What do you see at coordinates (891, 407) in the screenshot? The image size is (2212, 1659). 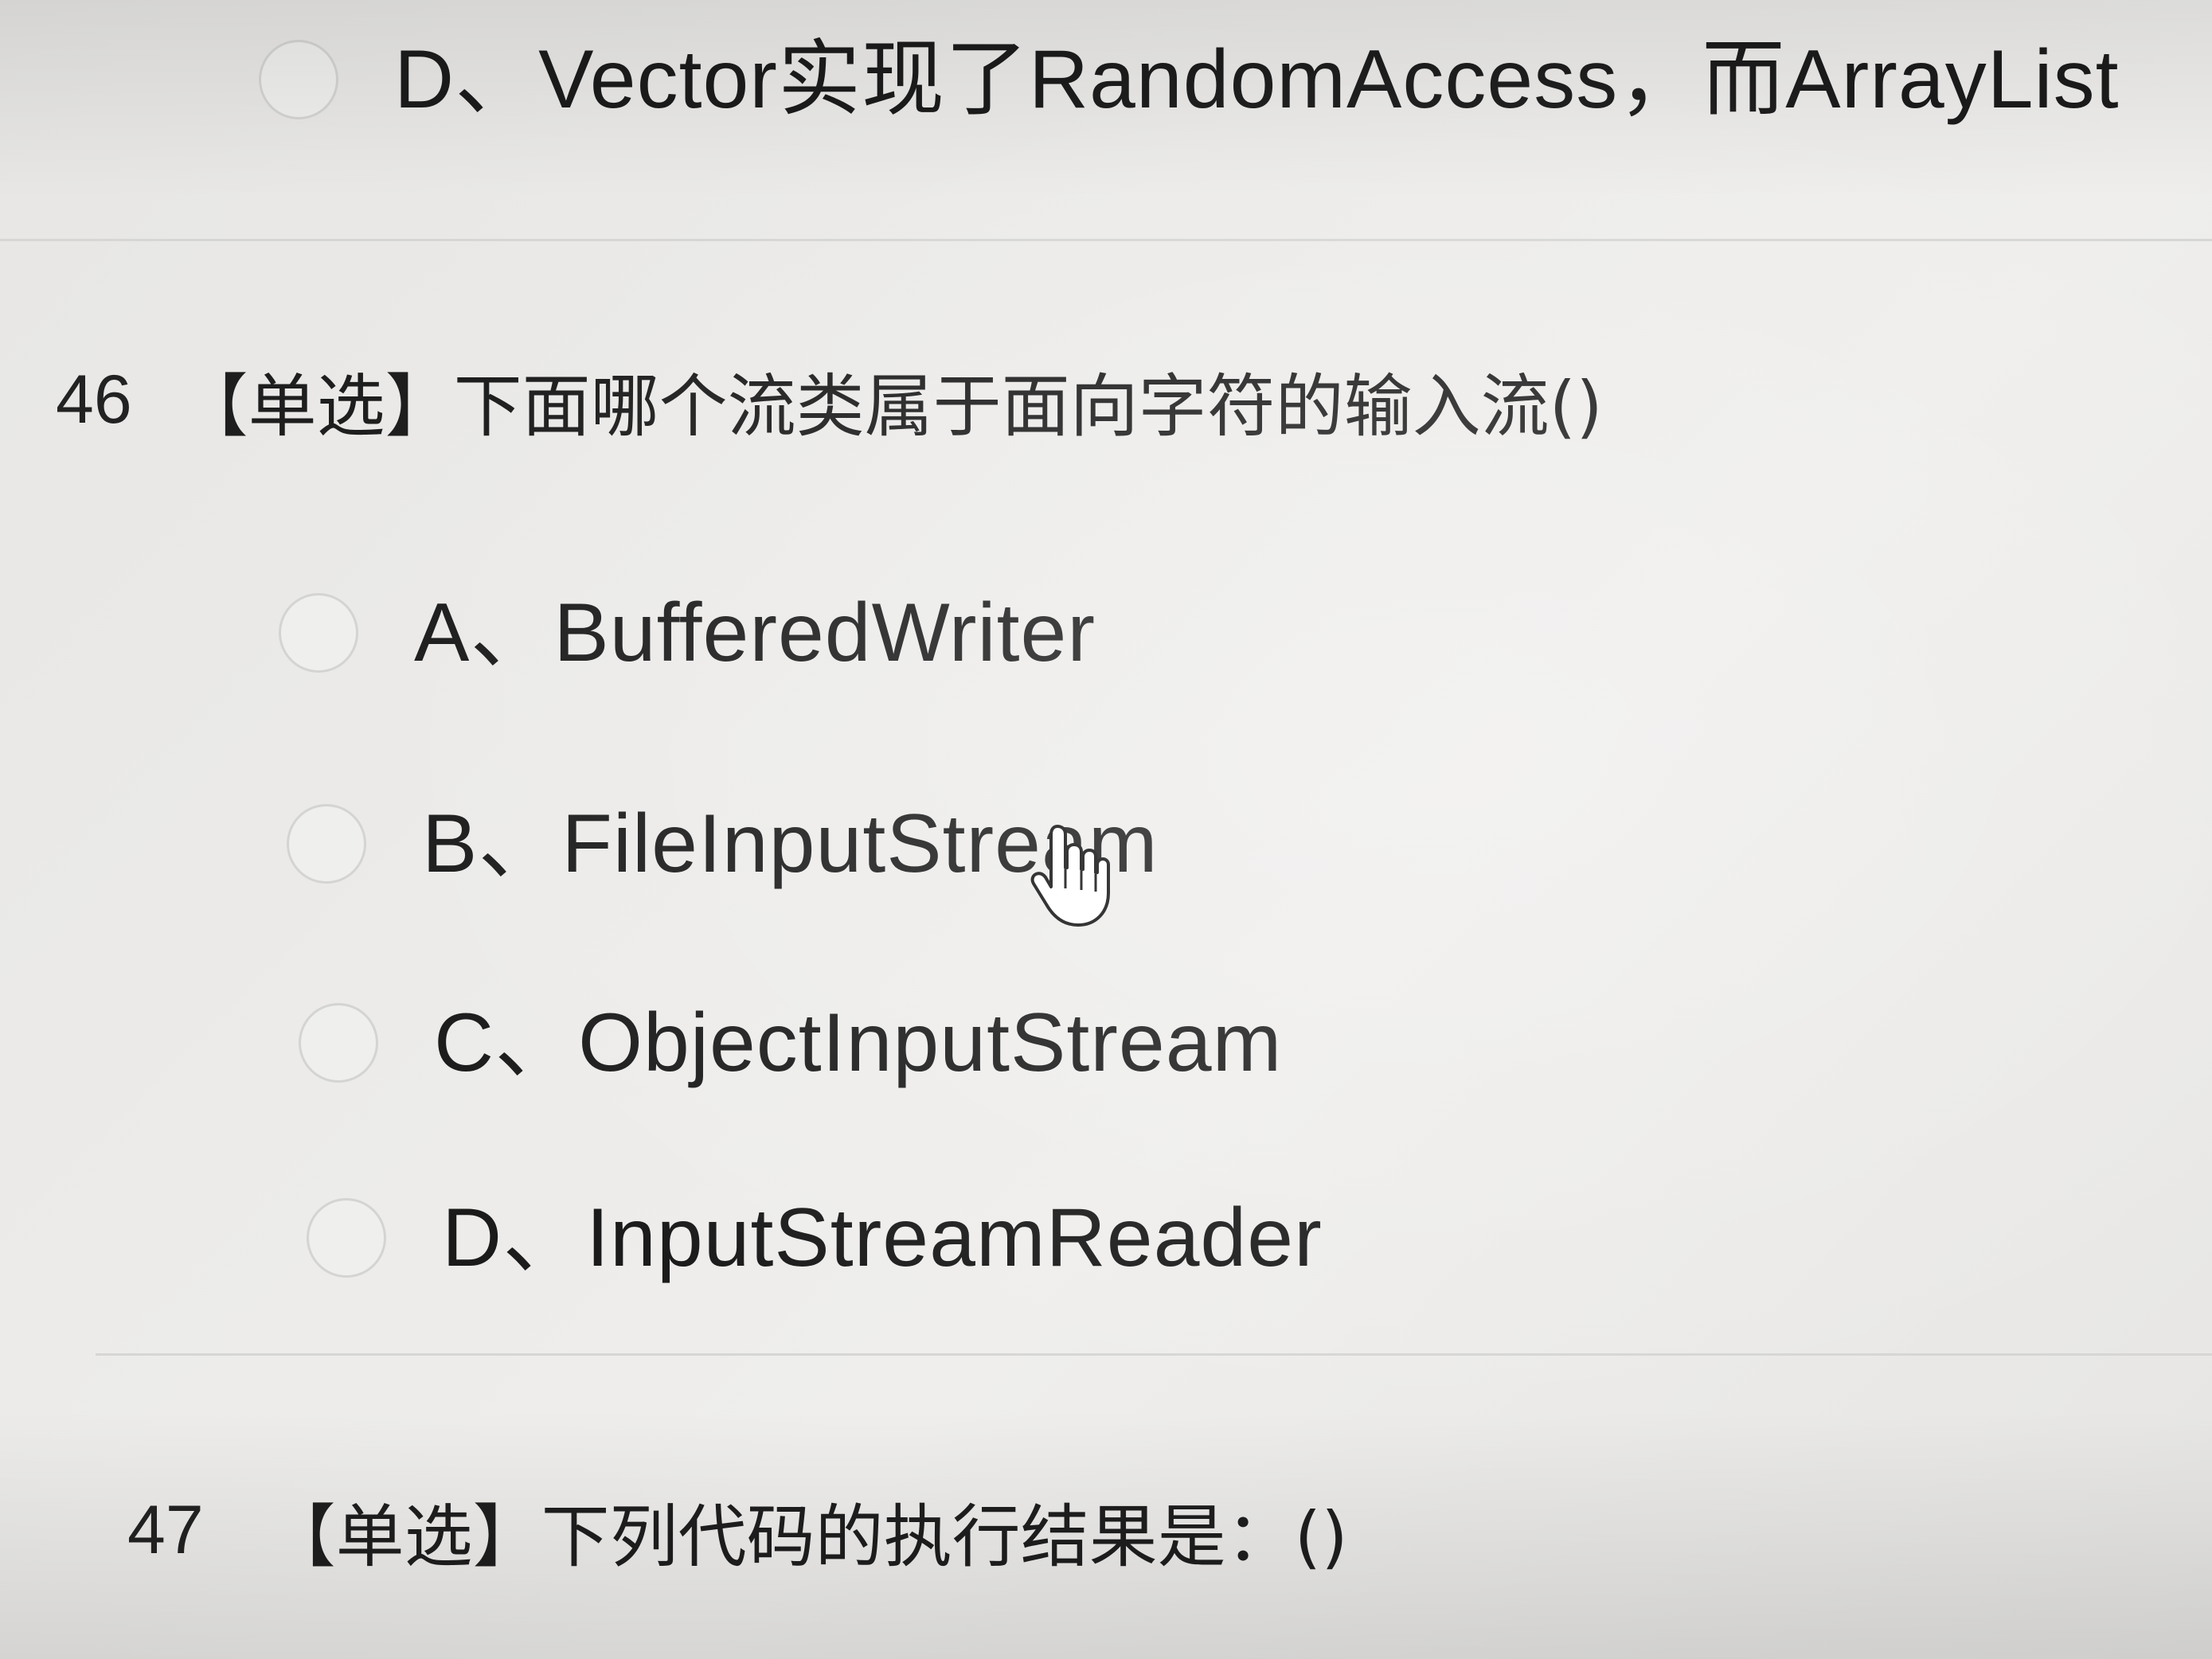 I see `question-text: 【单选】下面哪个流类属于面向字符的输入流()` at bounding box center [891, 407].